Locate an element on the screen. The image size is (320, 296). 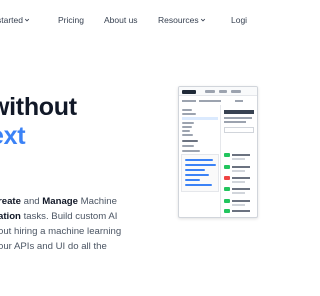
preview-sidebar-stats-box is located at coordinates (200, 173).